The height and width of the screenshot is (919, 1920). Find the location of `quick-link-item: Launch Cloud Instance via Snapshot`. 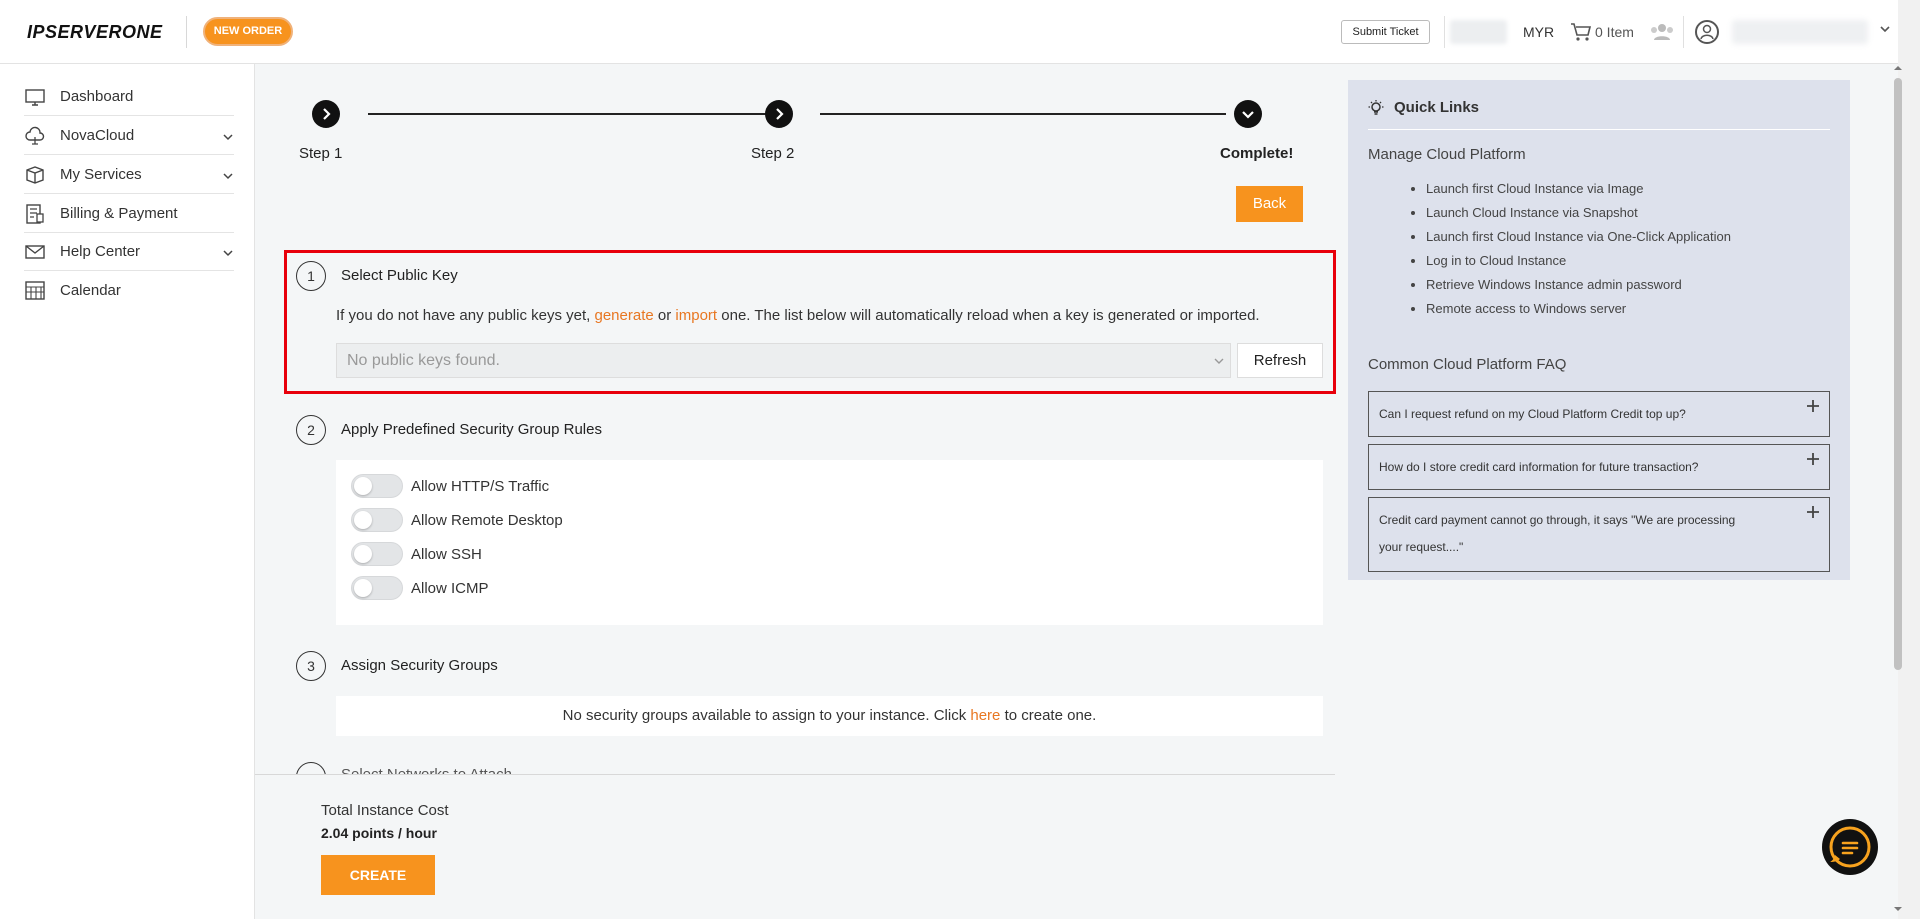

quick-link-item: Launch Cloud Instance via Snapshot is located at coordinates (1578, 213).